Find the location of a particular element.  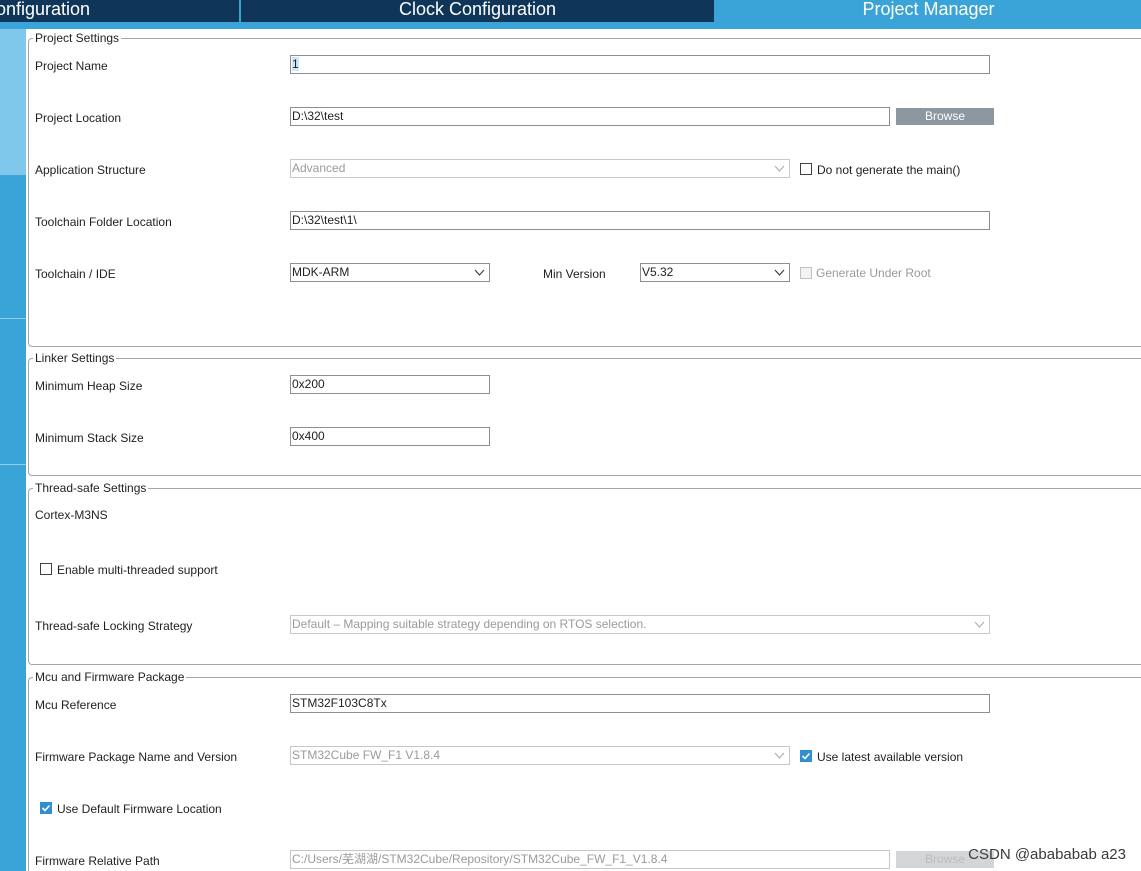

do-not-generate-main-checkbox is located at coordinates (806, 169).